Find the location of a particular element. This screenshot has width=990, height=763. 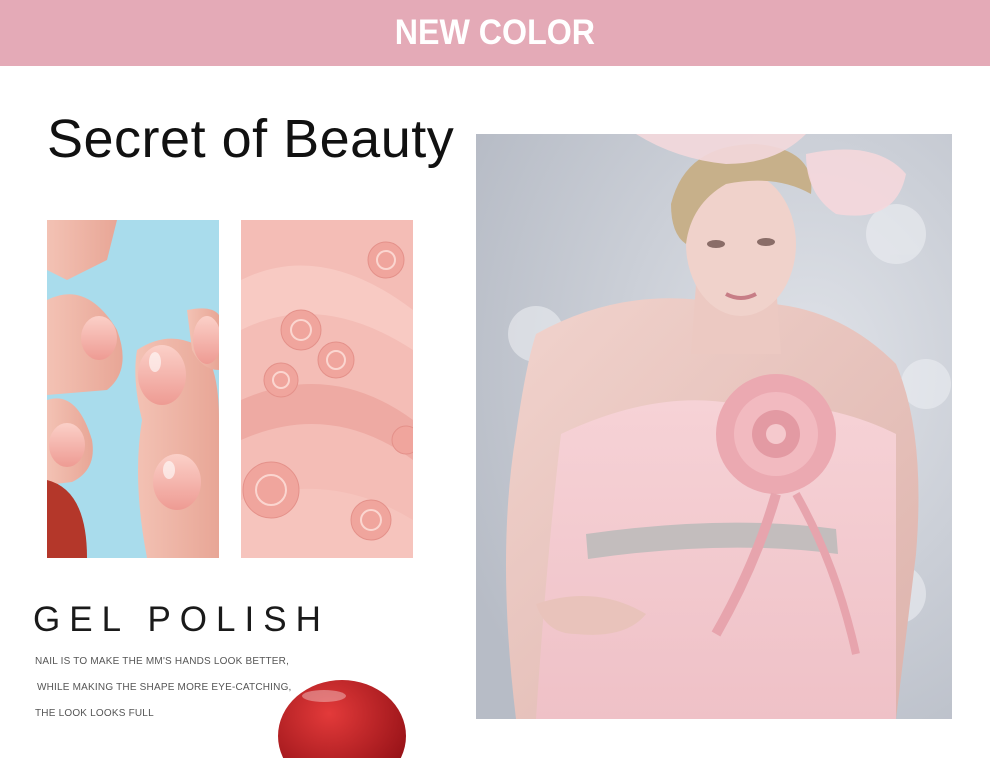

fabric-illustration is located at coordinates (327, 389).